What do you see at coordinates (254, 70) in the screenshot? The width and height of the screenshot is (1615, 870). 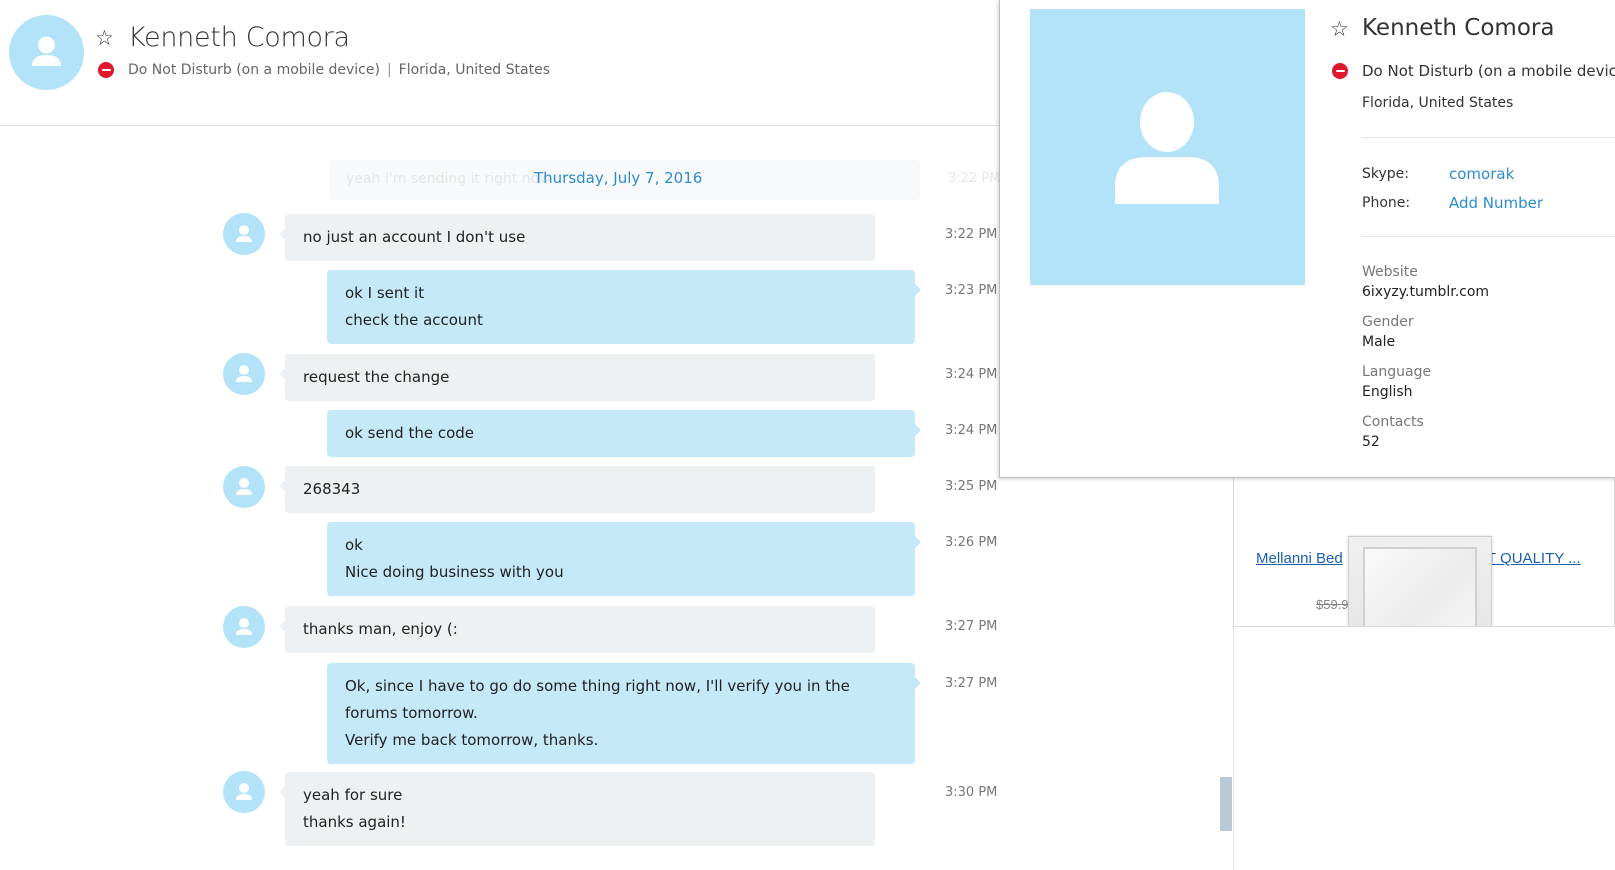 I see `status-text: Do Not Disturb (on a mobile device)` at bounding box center [254, 70].